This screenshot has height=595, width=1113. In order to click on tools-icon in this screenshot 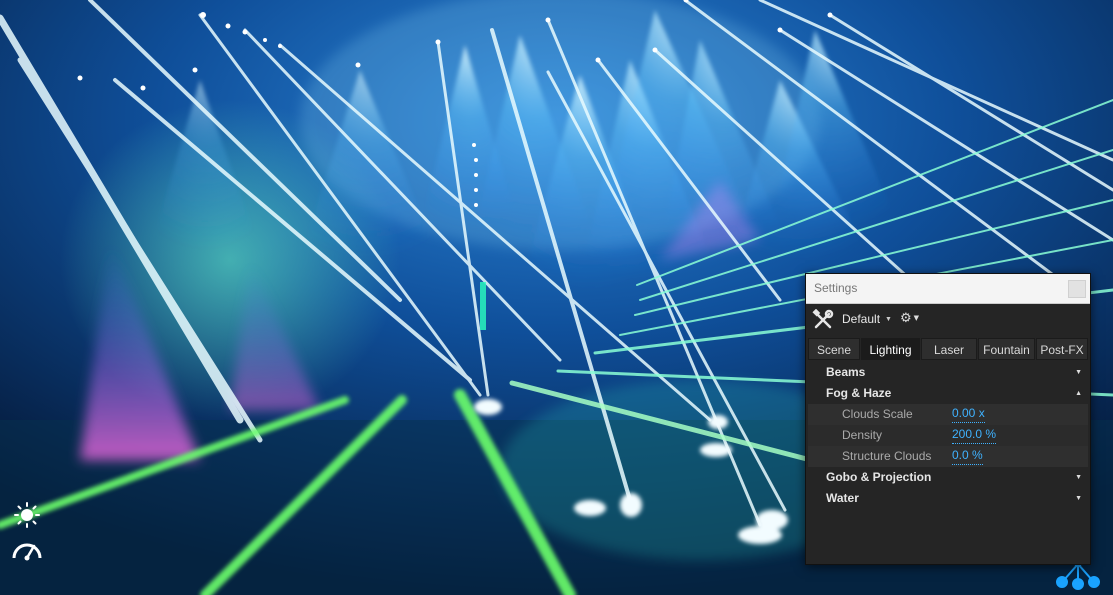, I will do `click(823, 320)`.